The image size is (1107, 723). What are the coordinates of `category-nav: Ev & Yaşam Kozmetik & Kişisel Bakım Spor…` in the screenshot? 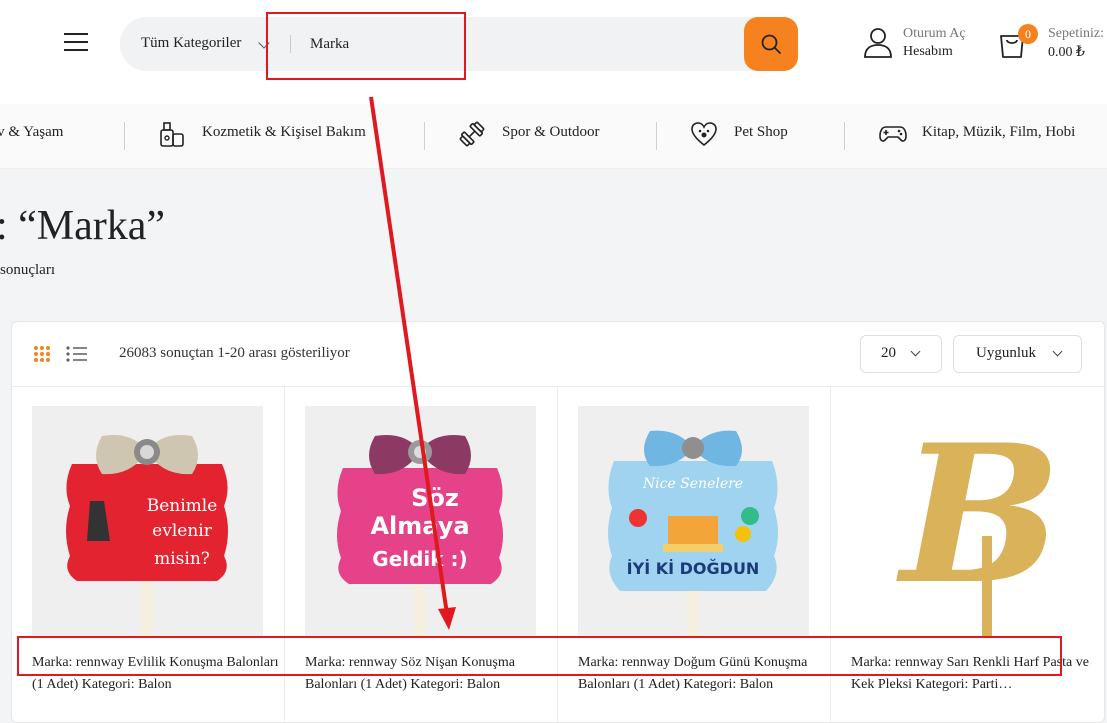 It's located at (553, 136).